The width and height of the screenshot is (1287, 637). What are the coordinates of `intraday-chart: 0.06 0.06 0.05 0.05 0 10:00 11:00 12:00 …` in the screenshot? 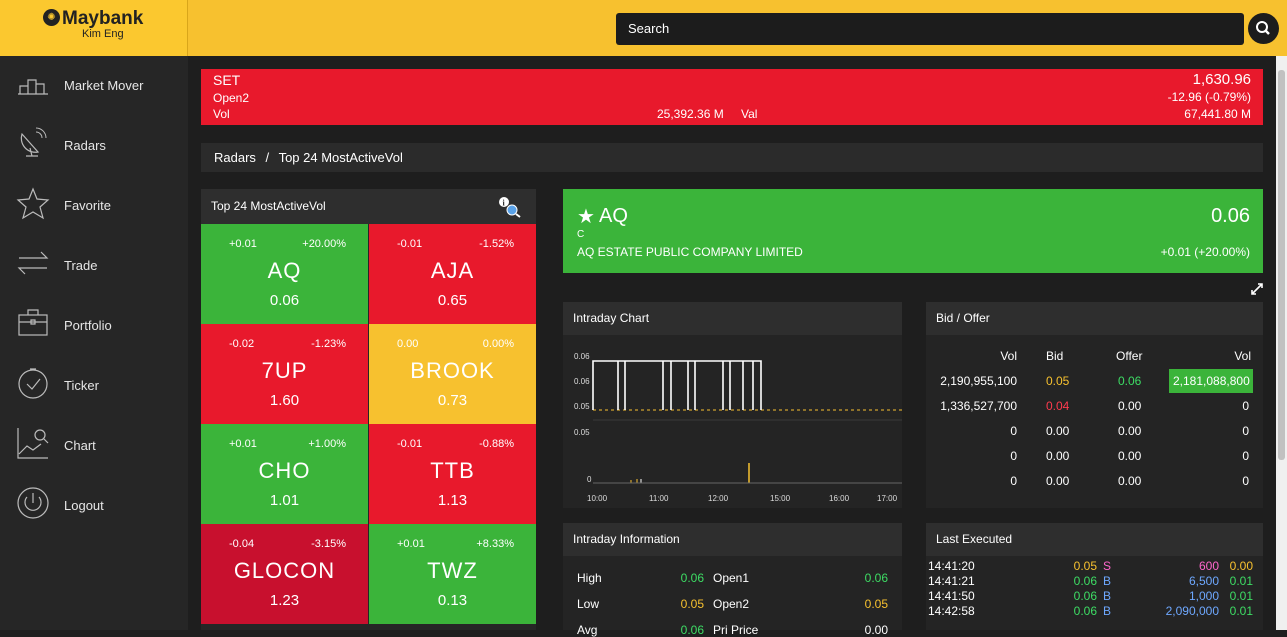 It's located at (732, 421).